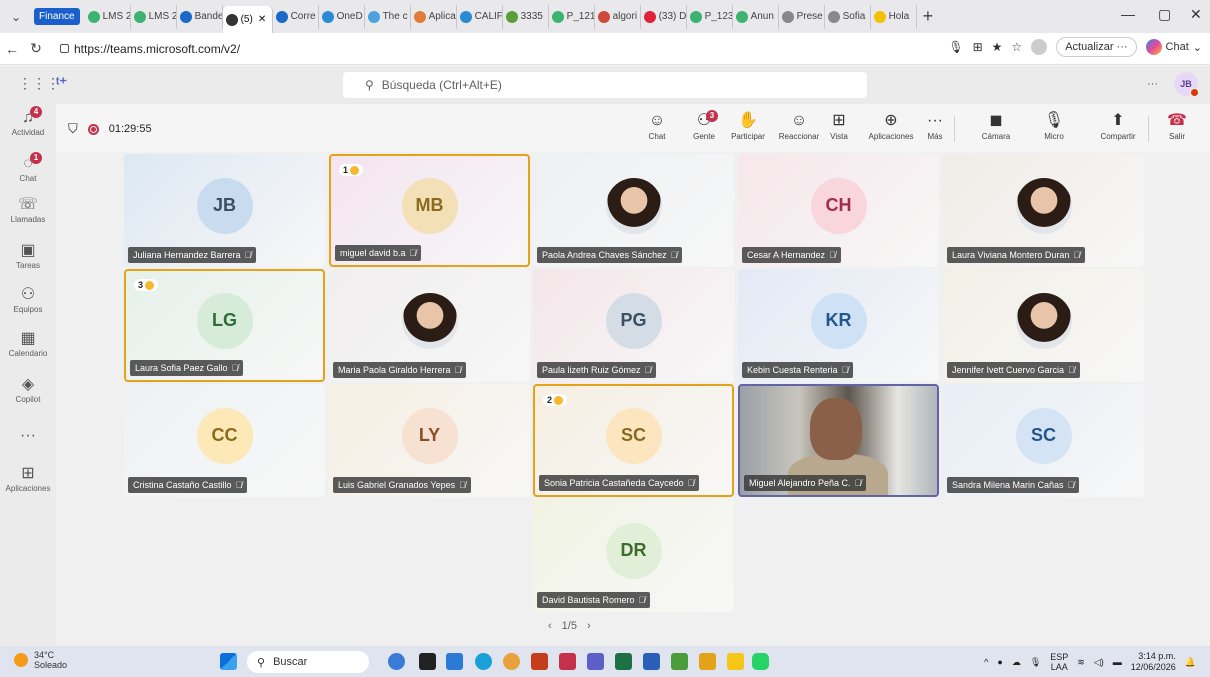  I want to click on participant-tile: PG Paula lizeth Ruiz Gómez 🎙̸, so click(633, 325).